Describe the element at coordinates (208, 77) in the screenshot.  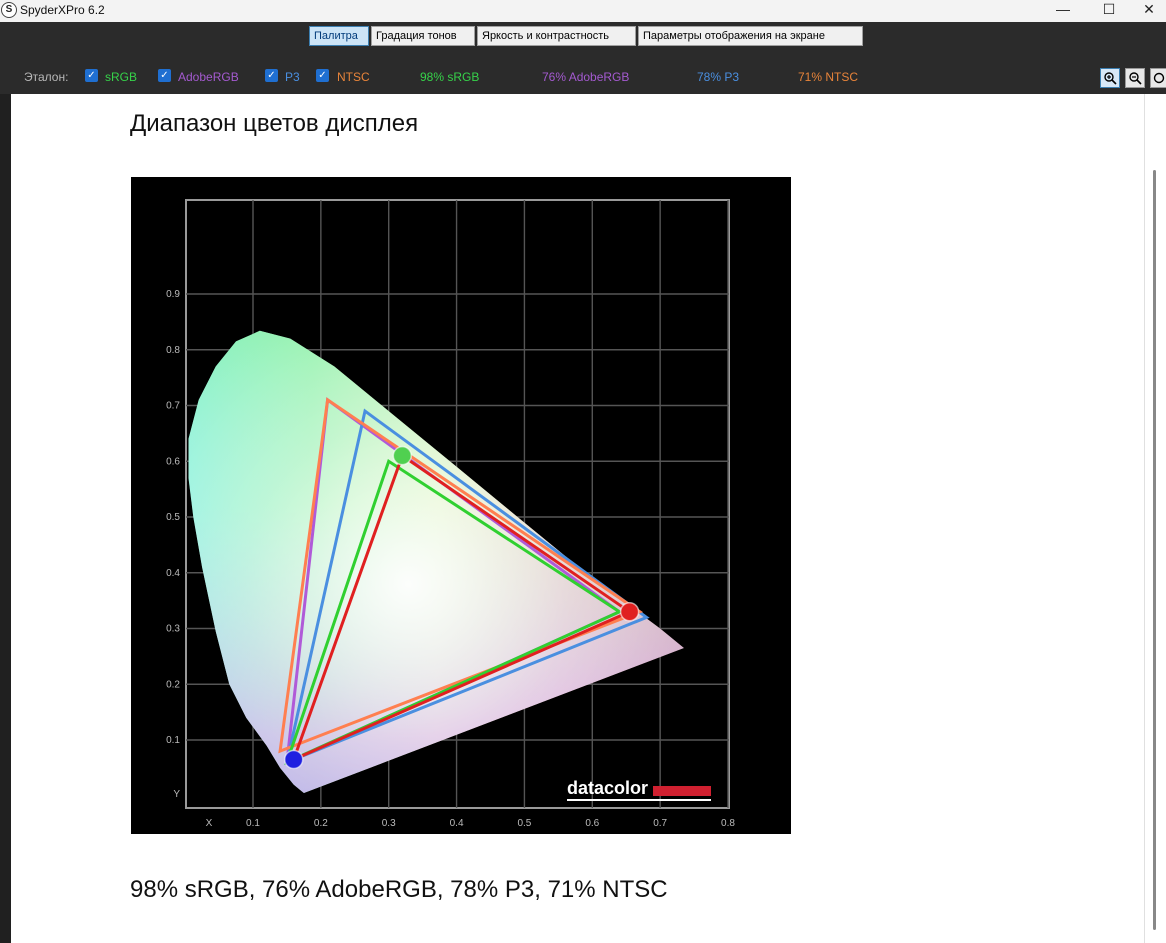
I see `adobergb-label: AdobeRGB` at that location.